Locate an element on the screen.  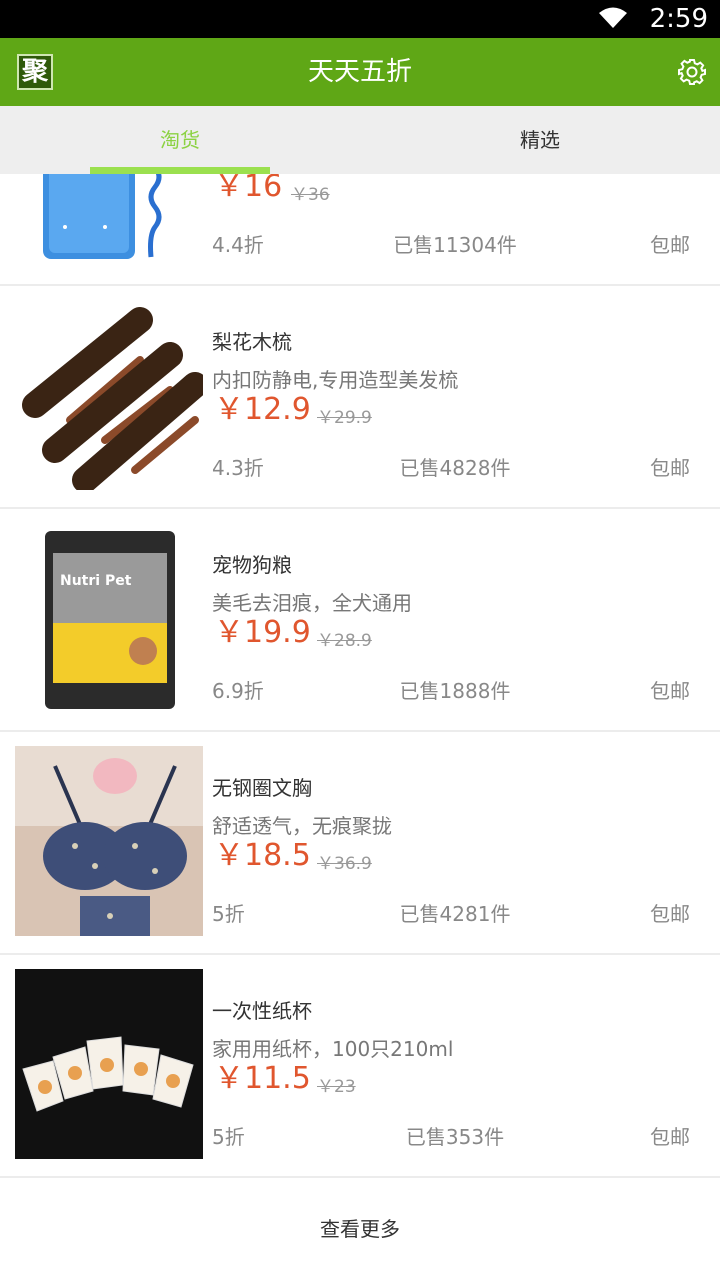
product-sold: 已售4828件 is located at coordinates (455, 468).